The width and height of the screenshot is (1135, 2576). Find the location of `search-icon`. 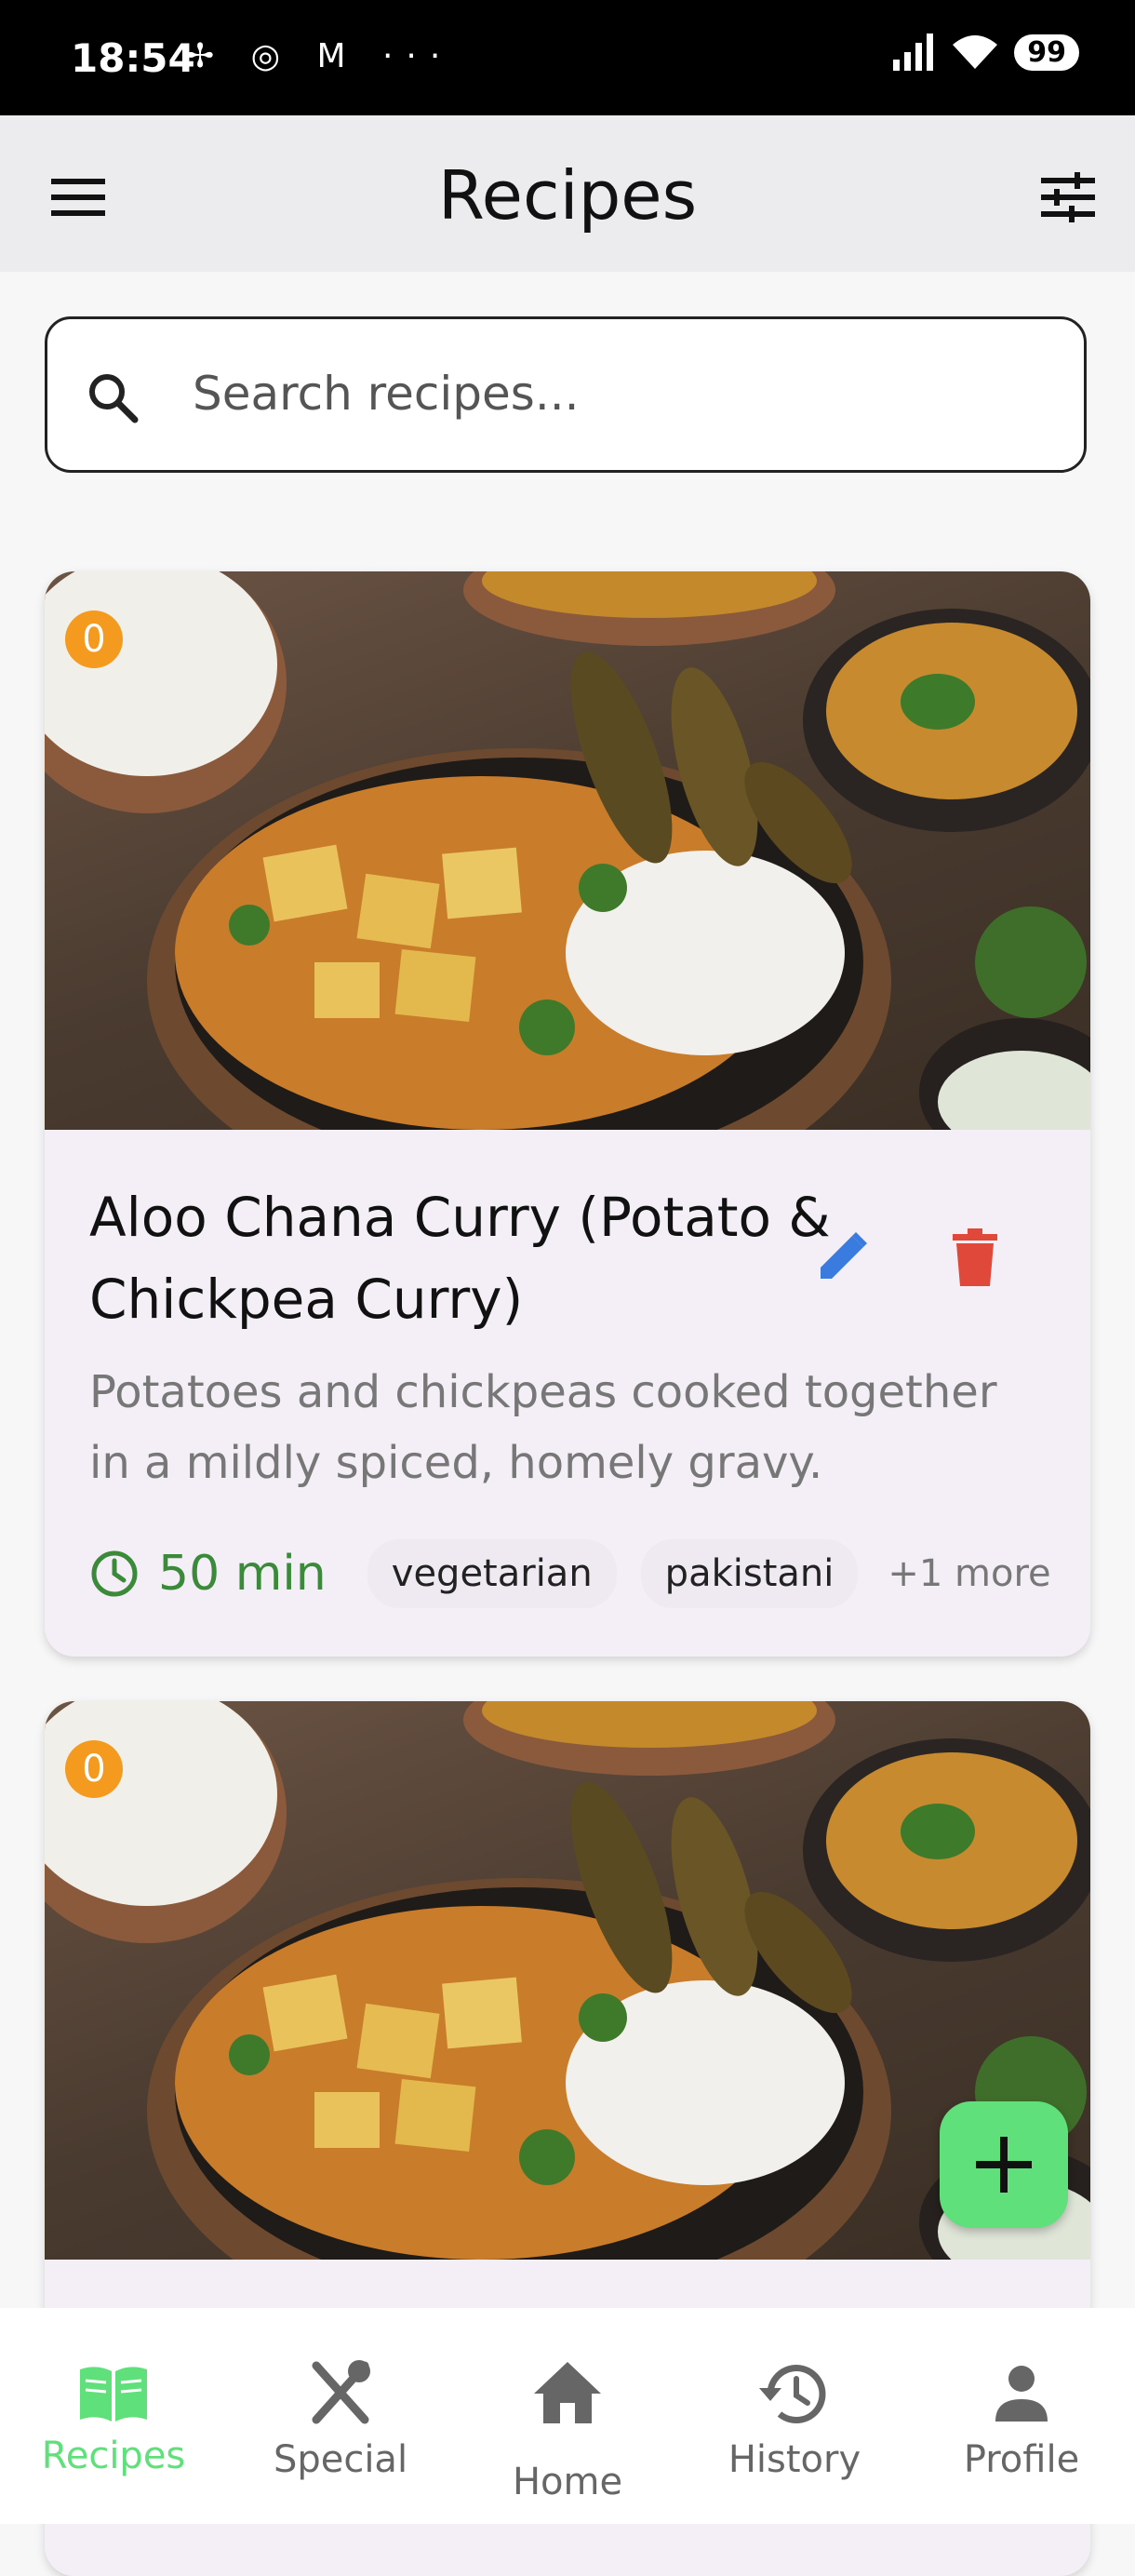

search-icon is located at coordinates (114, 398).